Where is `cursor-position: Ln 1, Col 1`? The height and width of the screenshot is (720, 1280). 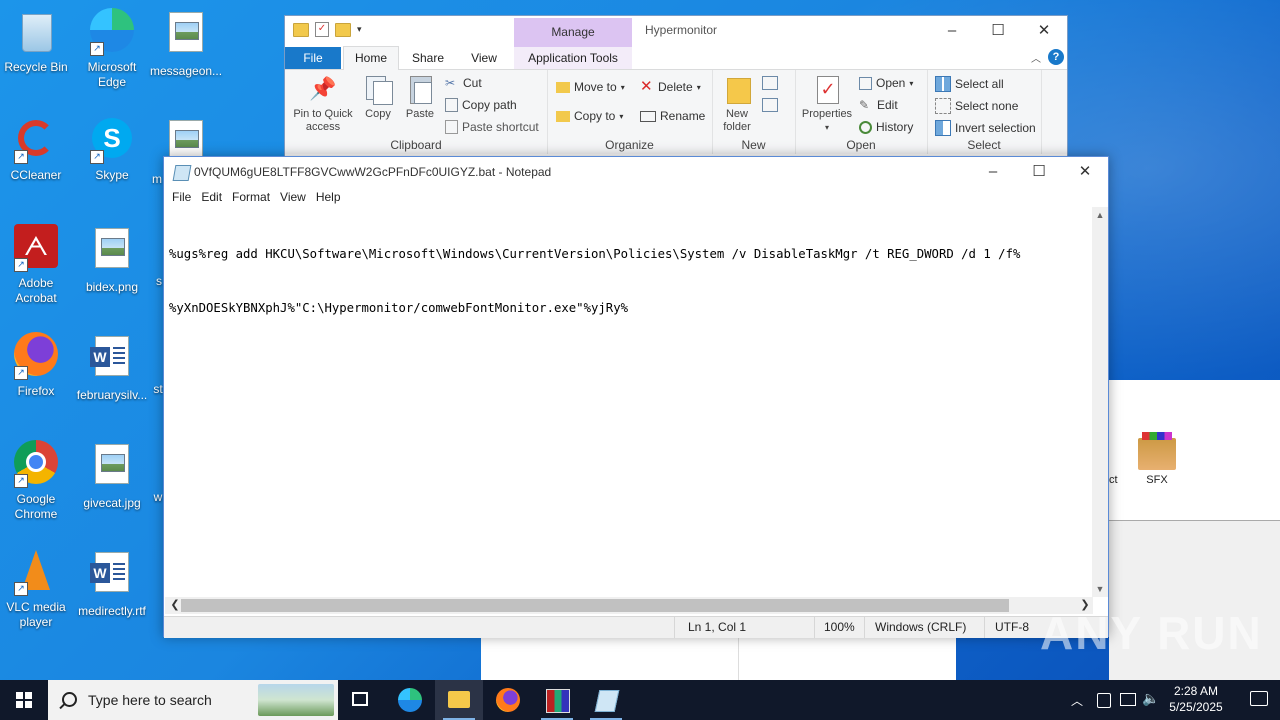 cursor-position: Ln 1, Col 1 is located at coordinates (717, 627).